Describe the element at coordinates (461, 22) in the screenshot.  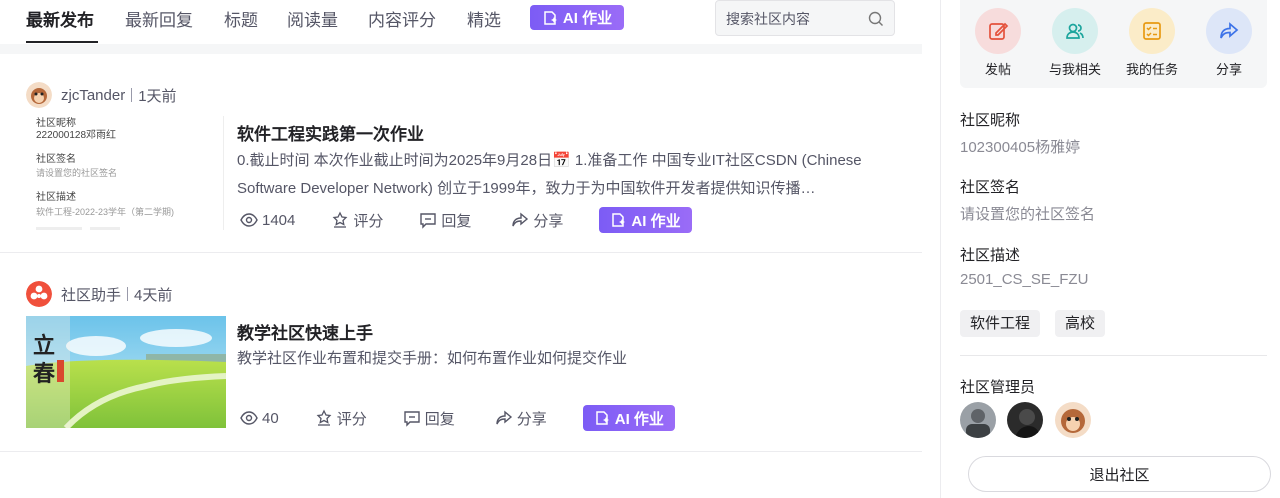
I see `sort-tabs: 最新发布 最新回复 标题 阅读量 内容评分 精选 AI 作业` at that location.